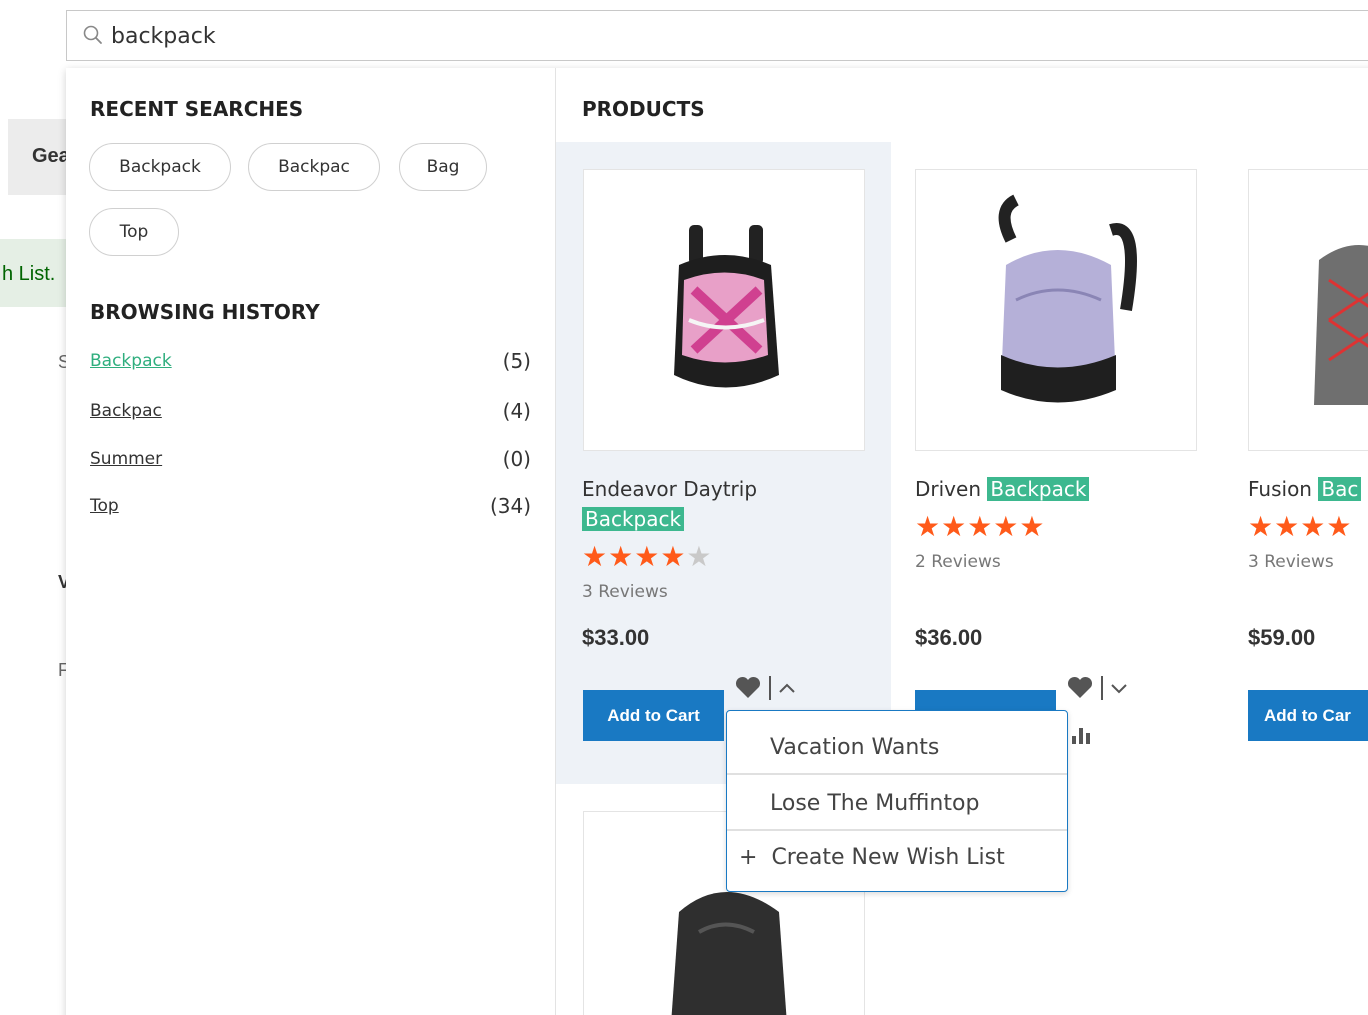 The height and width of the screenshot is (1015, 1368). What do you see at coordinates (160, 167) in the screenshot?
I see `recent-search-chip: Backpack` at bounding box center [160, 167].